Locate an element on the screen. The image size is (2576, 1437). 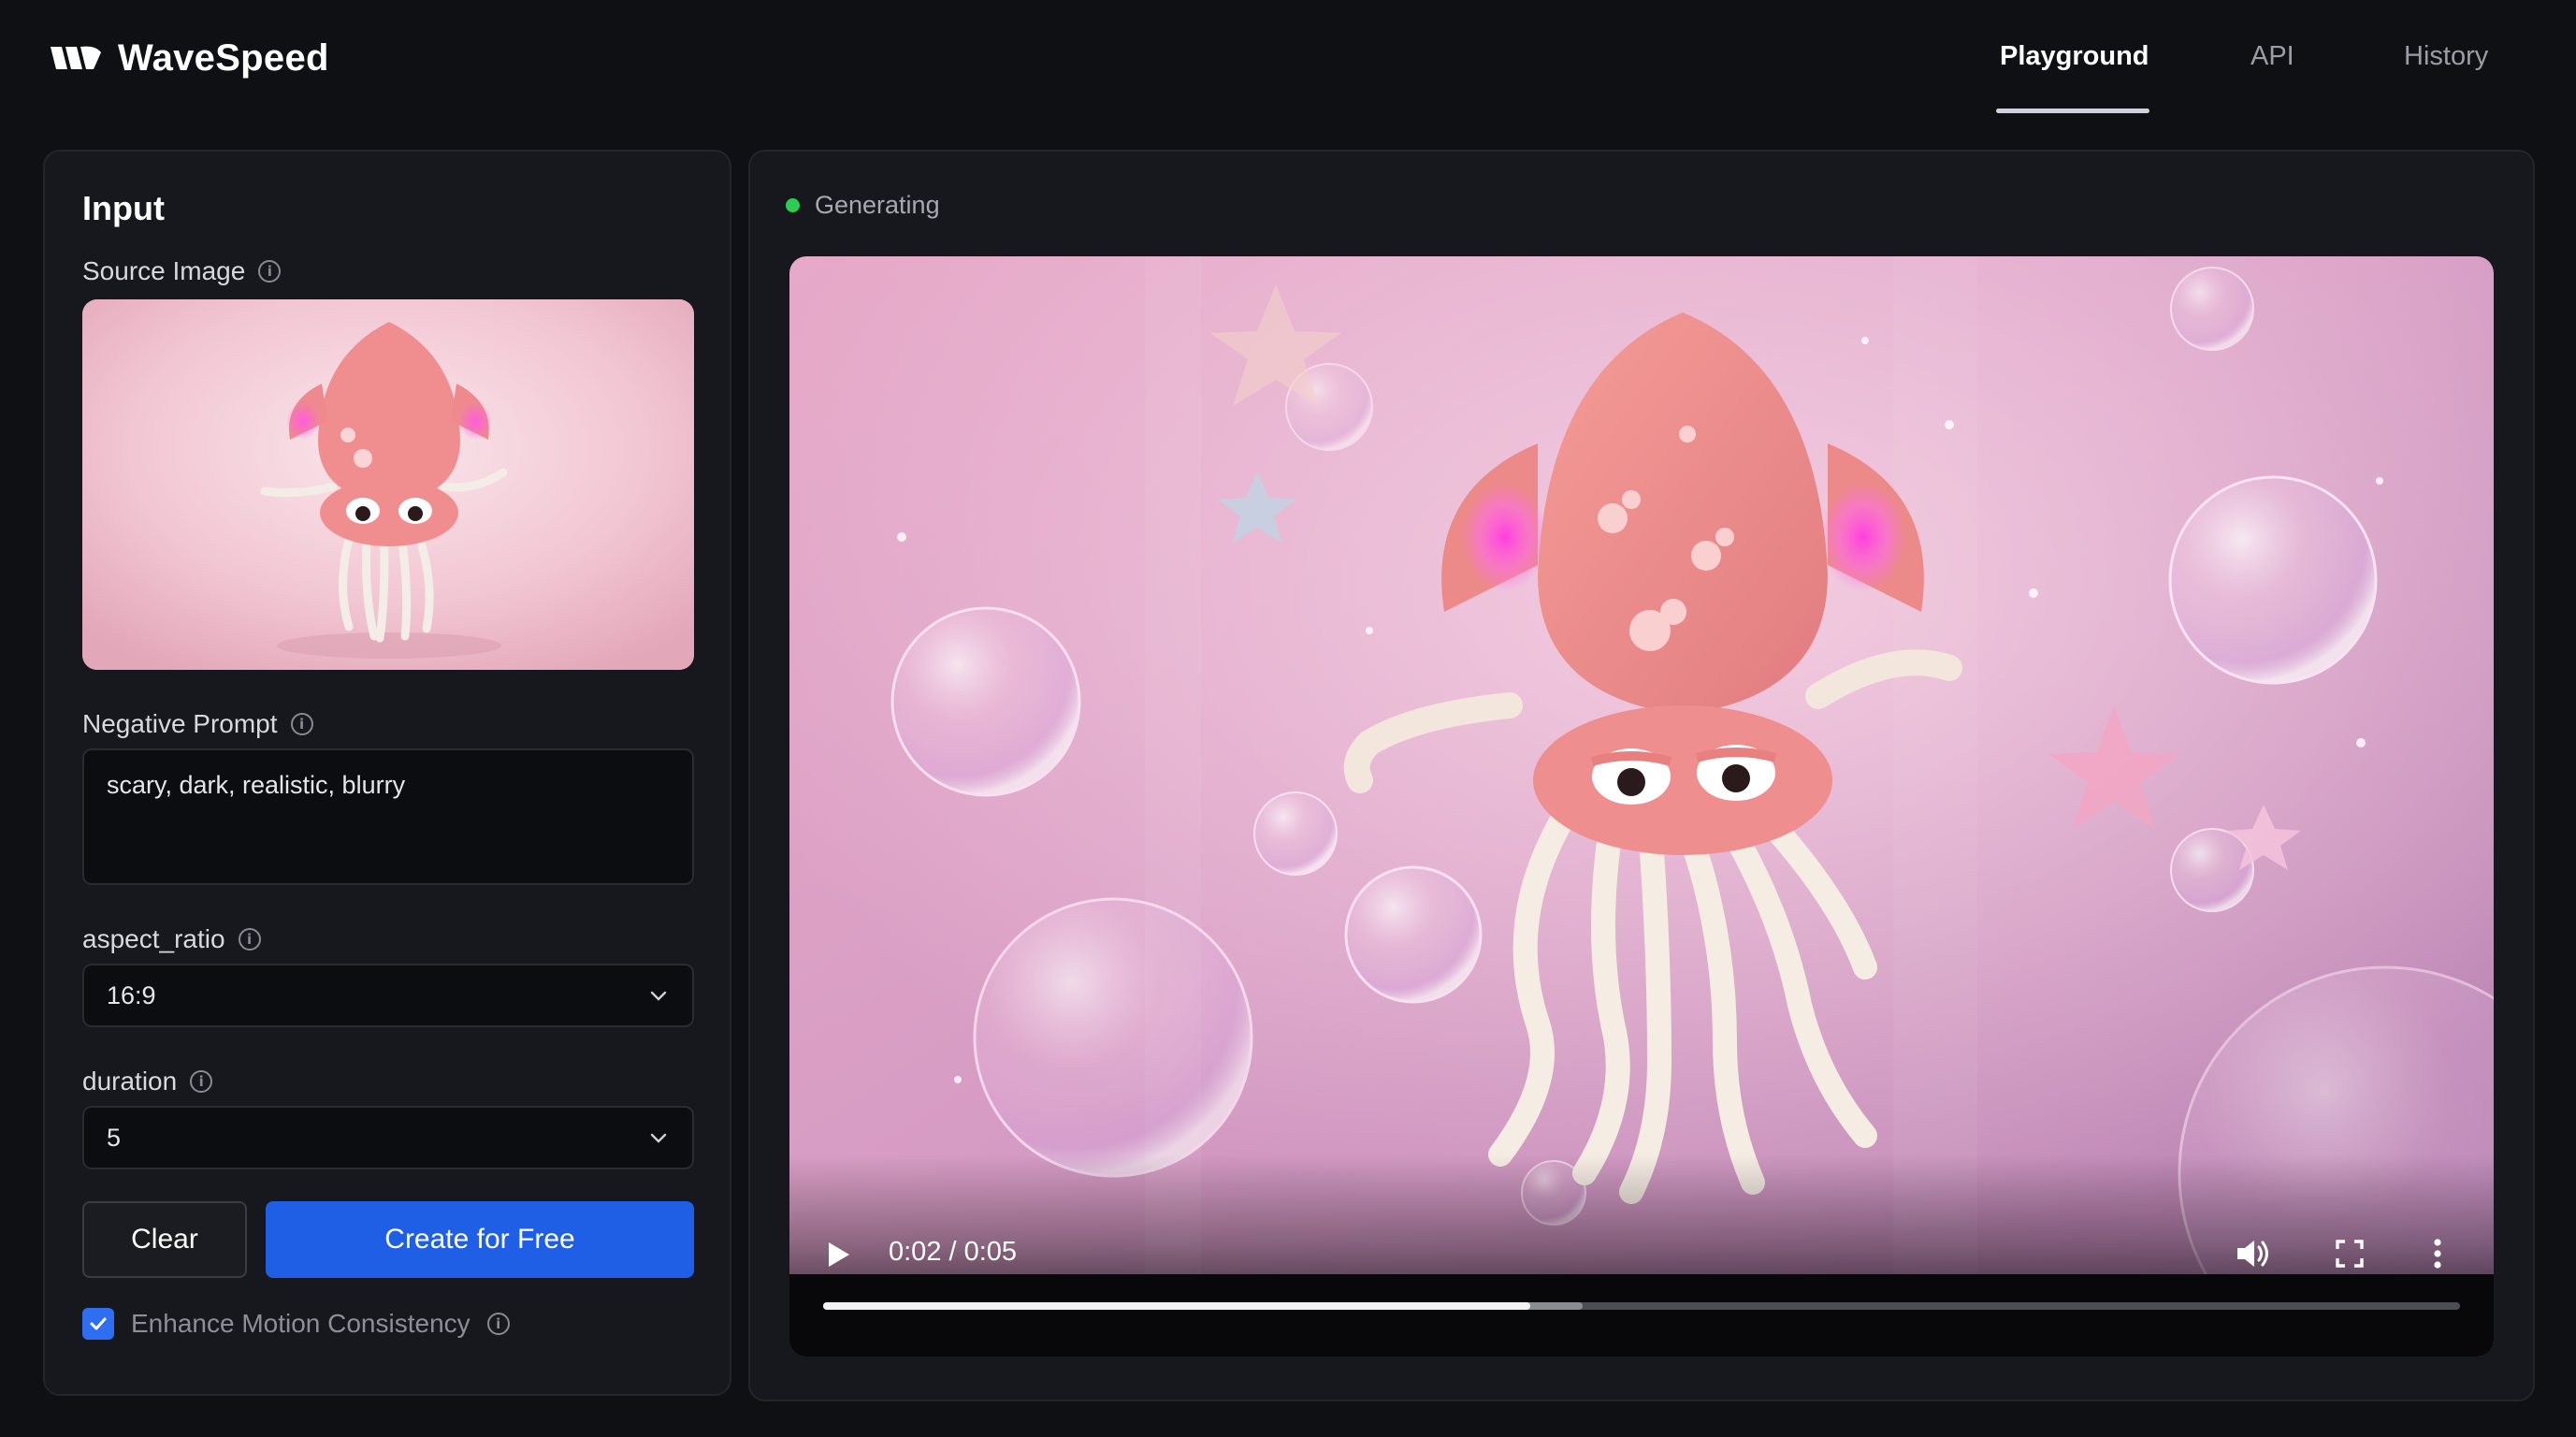
fullscreen-icon is located at coordinates (2350, 1254).